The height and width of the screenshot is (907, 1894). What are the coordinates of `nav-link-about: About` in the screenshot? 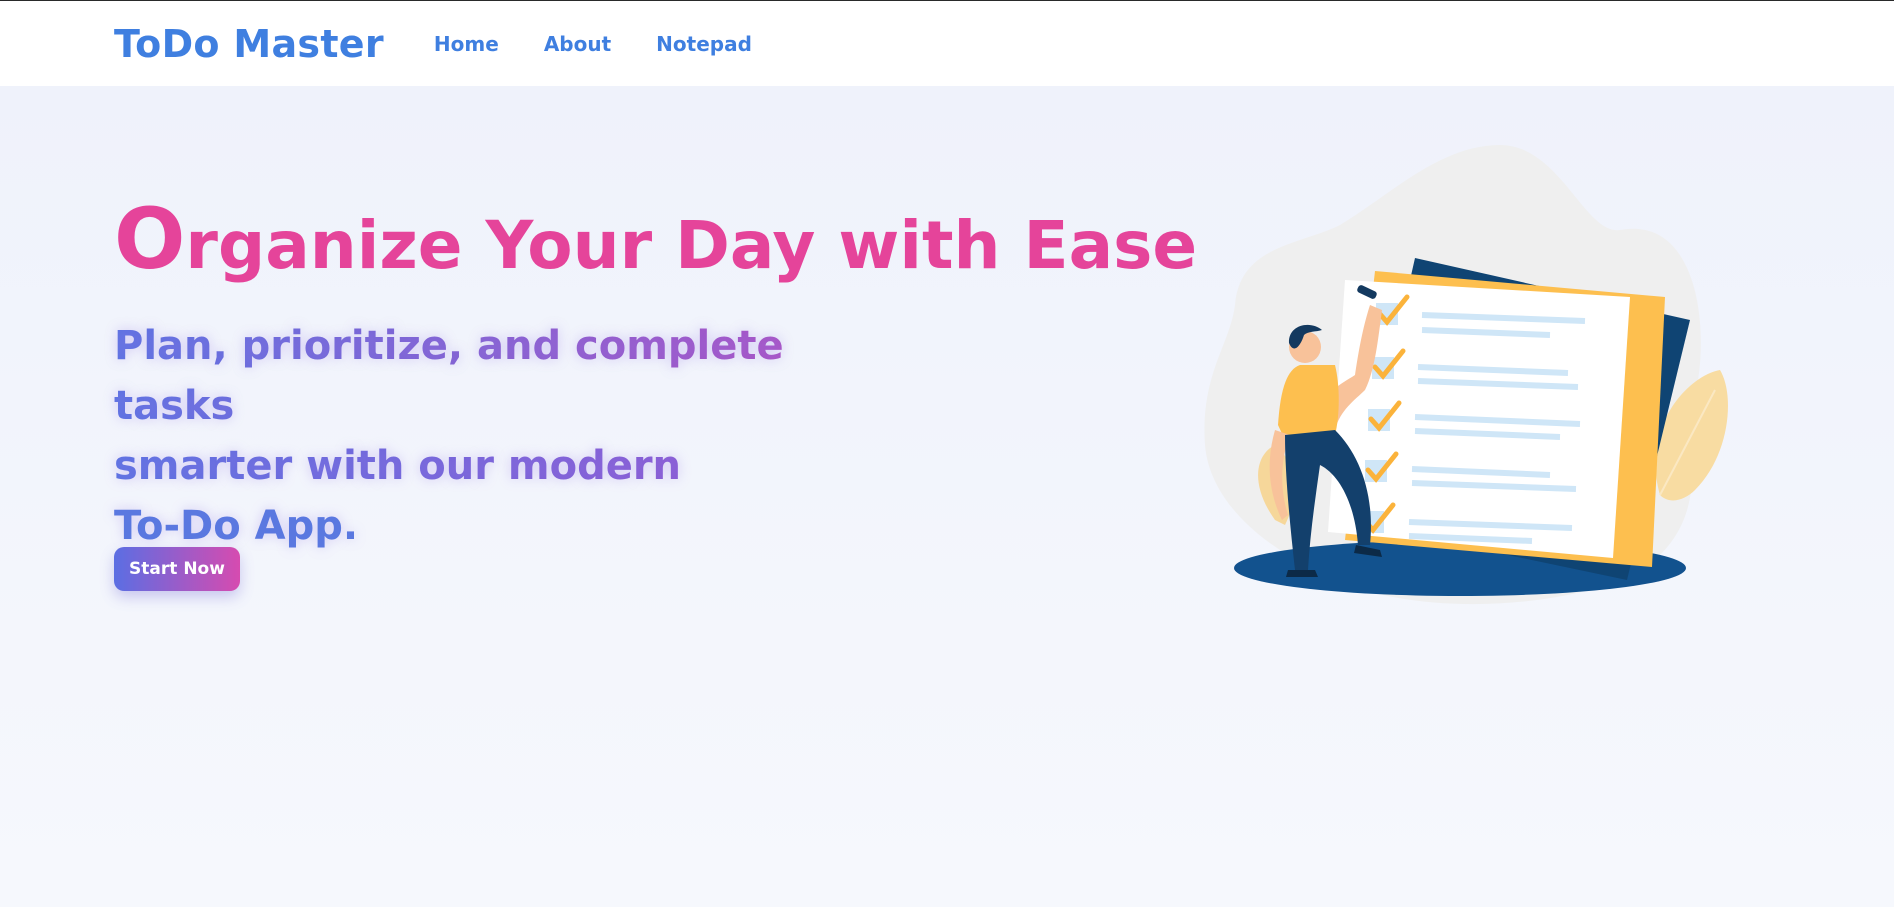 It's located at (577, 44).